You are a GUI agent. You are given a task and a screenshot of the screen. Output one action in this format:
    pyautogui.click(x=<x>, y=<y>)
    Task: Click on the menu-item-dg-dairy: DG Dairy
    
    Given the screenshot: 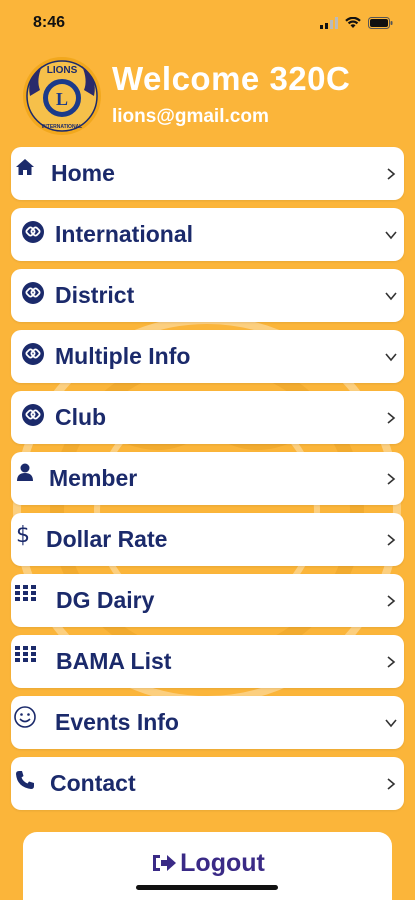 What is the action you would take?
    pyautogui.click(x=207, y=600)
    